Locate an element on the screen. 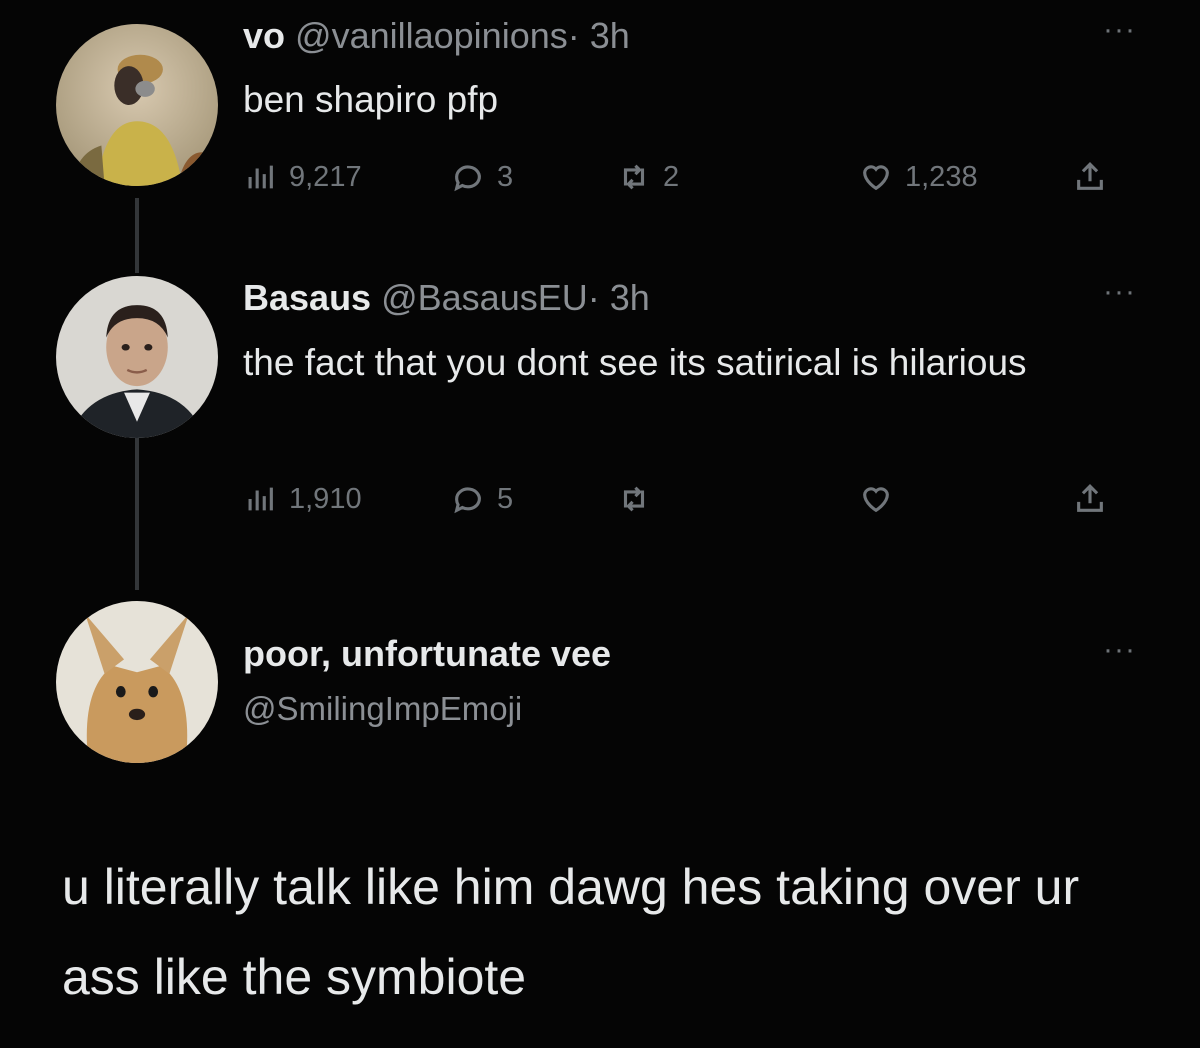 Image resolution: width=1200 pixels, height=1048 pixels. reply-count: 3 is located at coordinates (505, 176).